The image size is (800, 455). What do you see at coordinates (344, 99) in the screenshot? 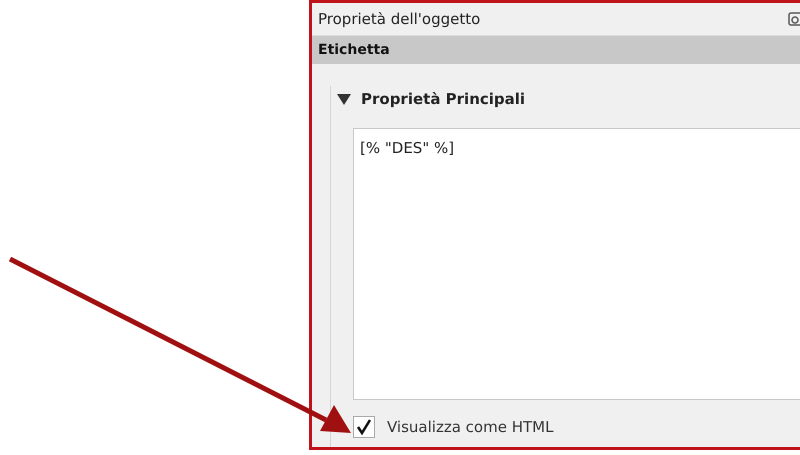
I see `caret-icon` at bounding box center [344, 99].